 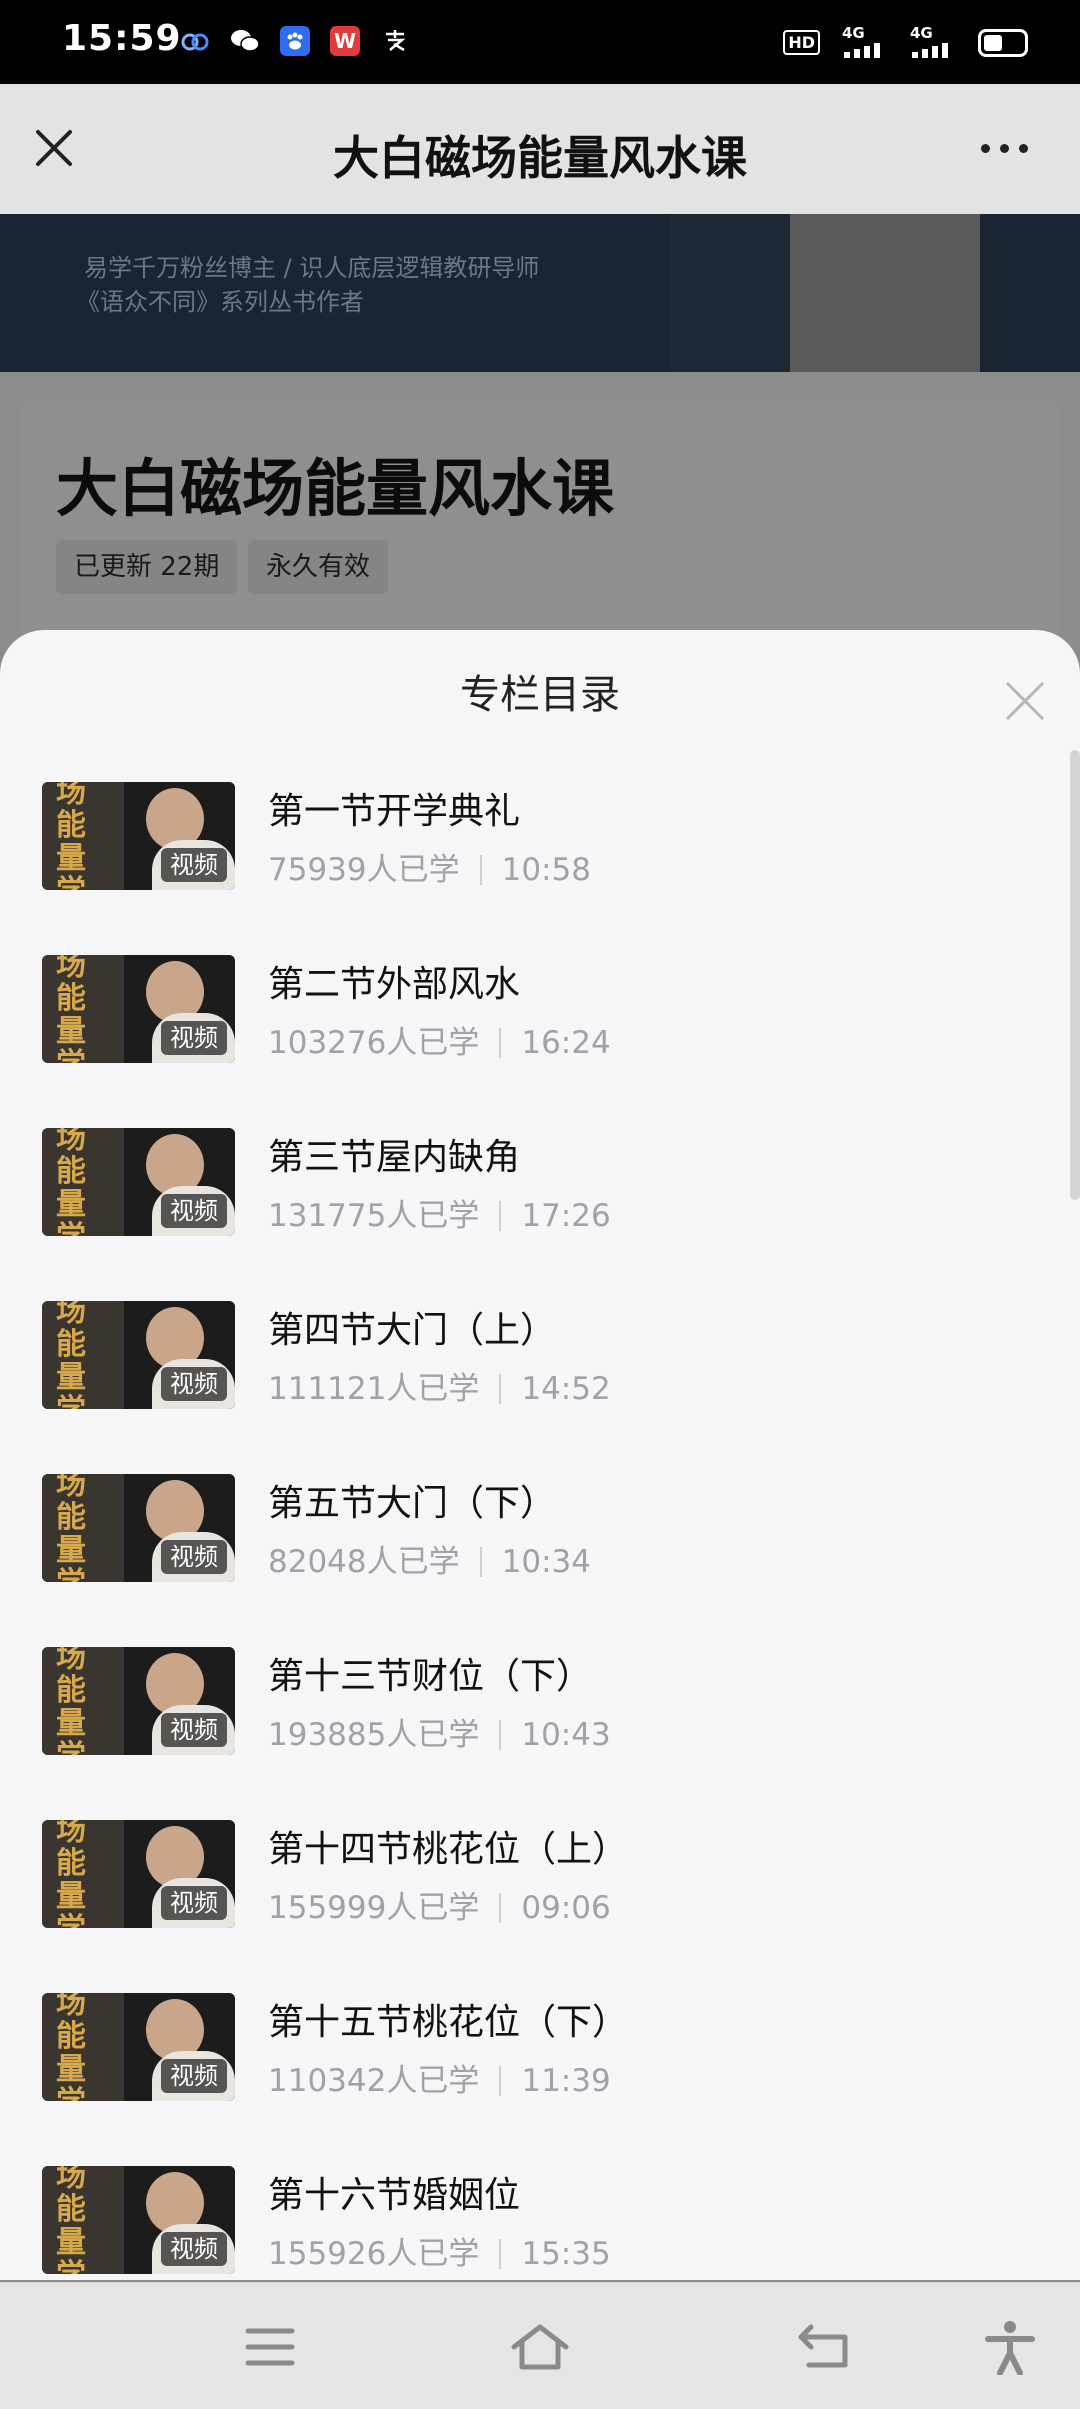 I want to click on home-icon, so click(x=540, y=2347).